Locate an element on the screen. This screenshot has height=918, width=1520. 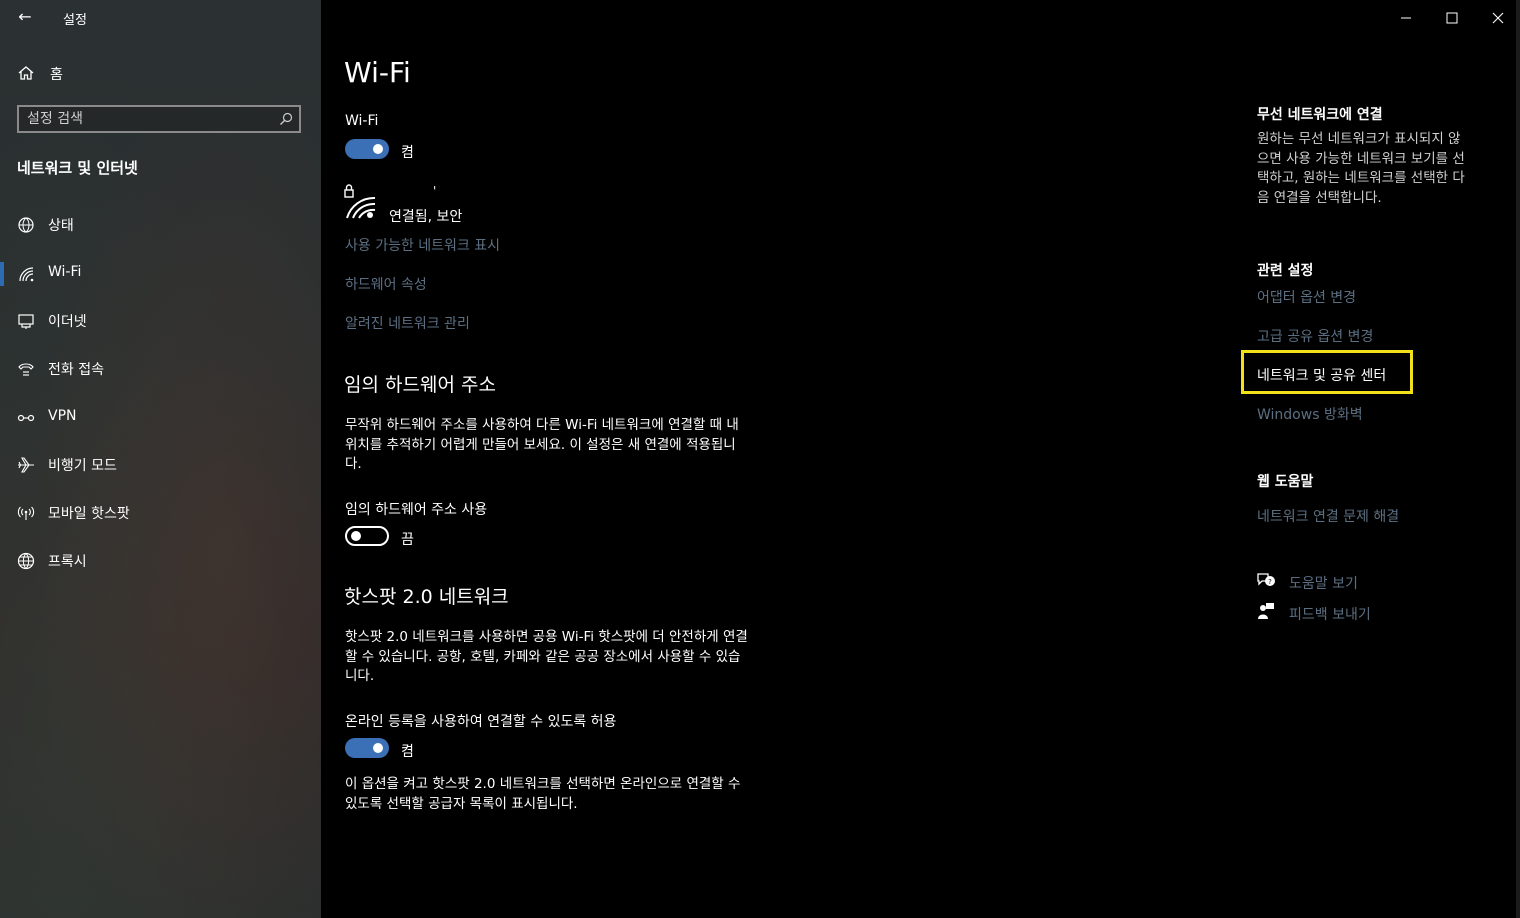
sidebar-item-label: 상태 is located at coordinates (61, 226).